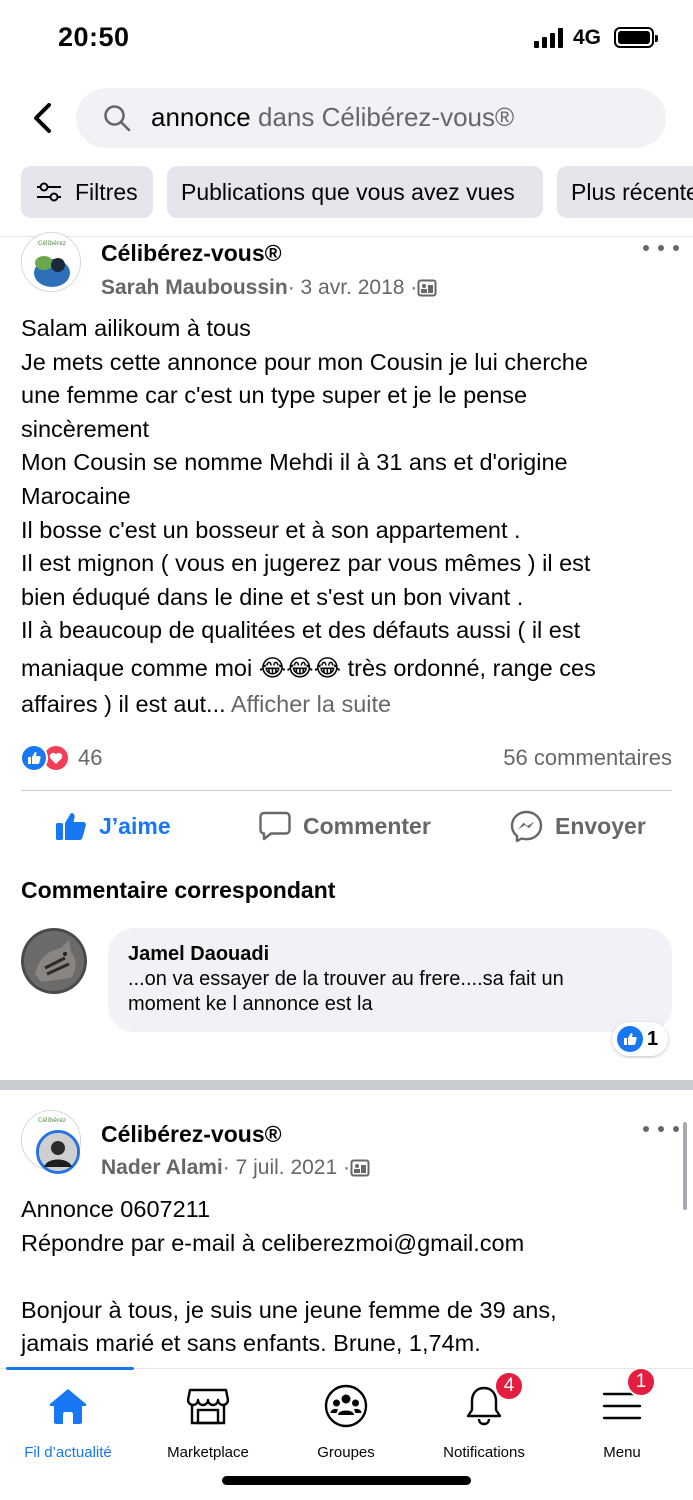 The image size is (693, 1500). I want to click on post-meta: Sarah Mauboussin · 3 avr. 2018 ·, so click(269, 288).